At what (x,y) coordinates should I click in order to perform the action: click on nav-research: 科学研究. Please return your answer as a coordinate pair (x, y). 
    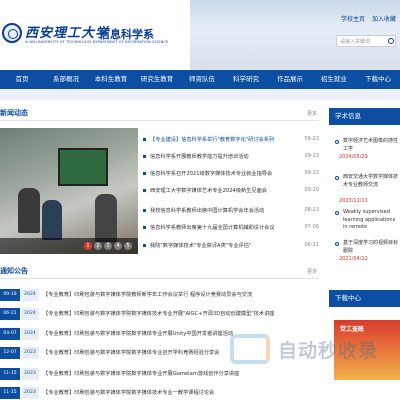
    Looking at the image, I should click on (246, 79).